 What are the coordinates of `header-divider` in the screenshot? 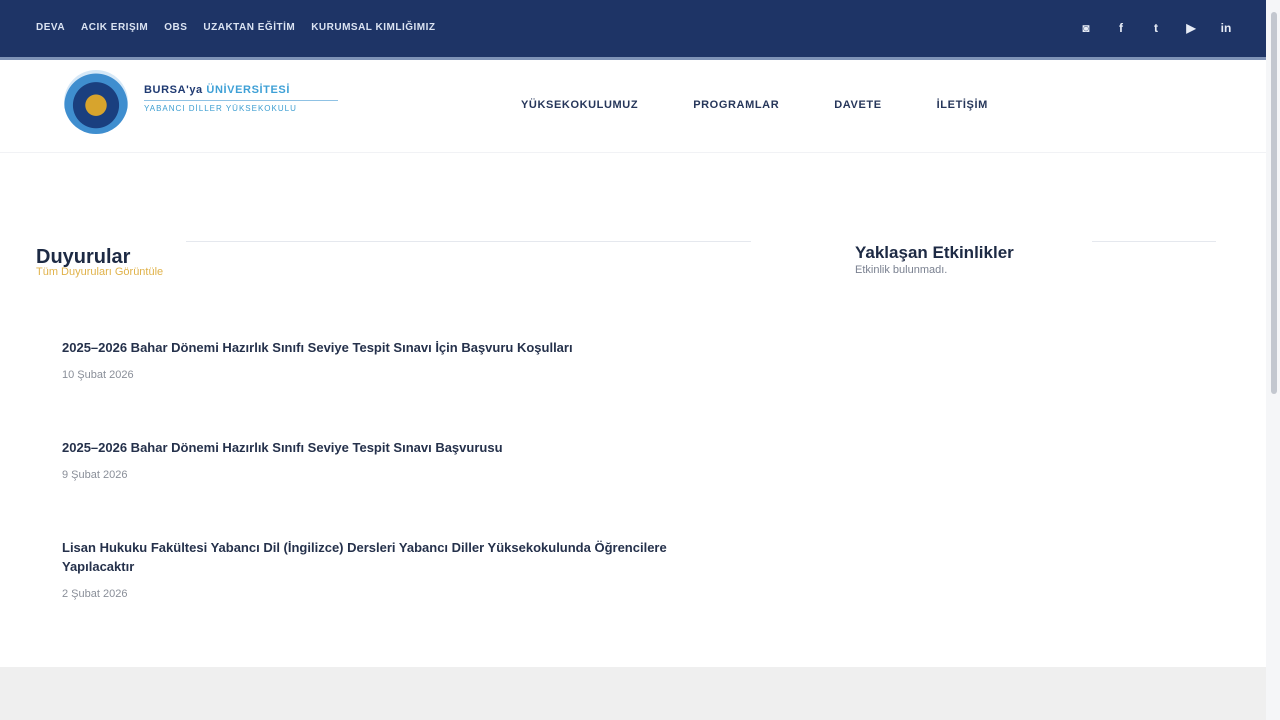 It's located at (633, 152).